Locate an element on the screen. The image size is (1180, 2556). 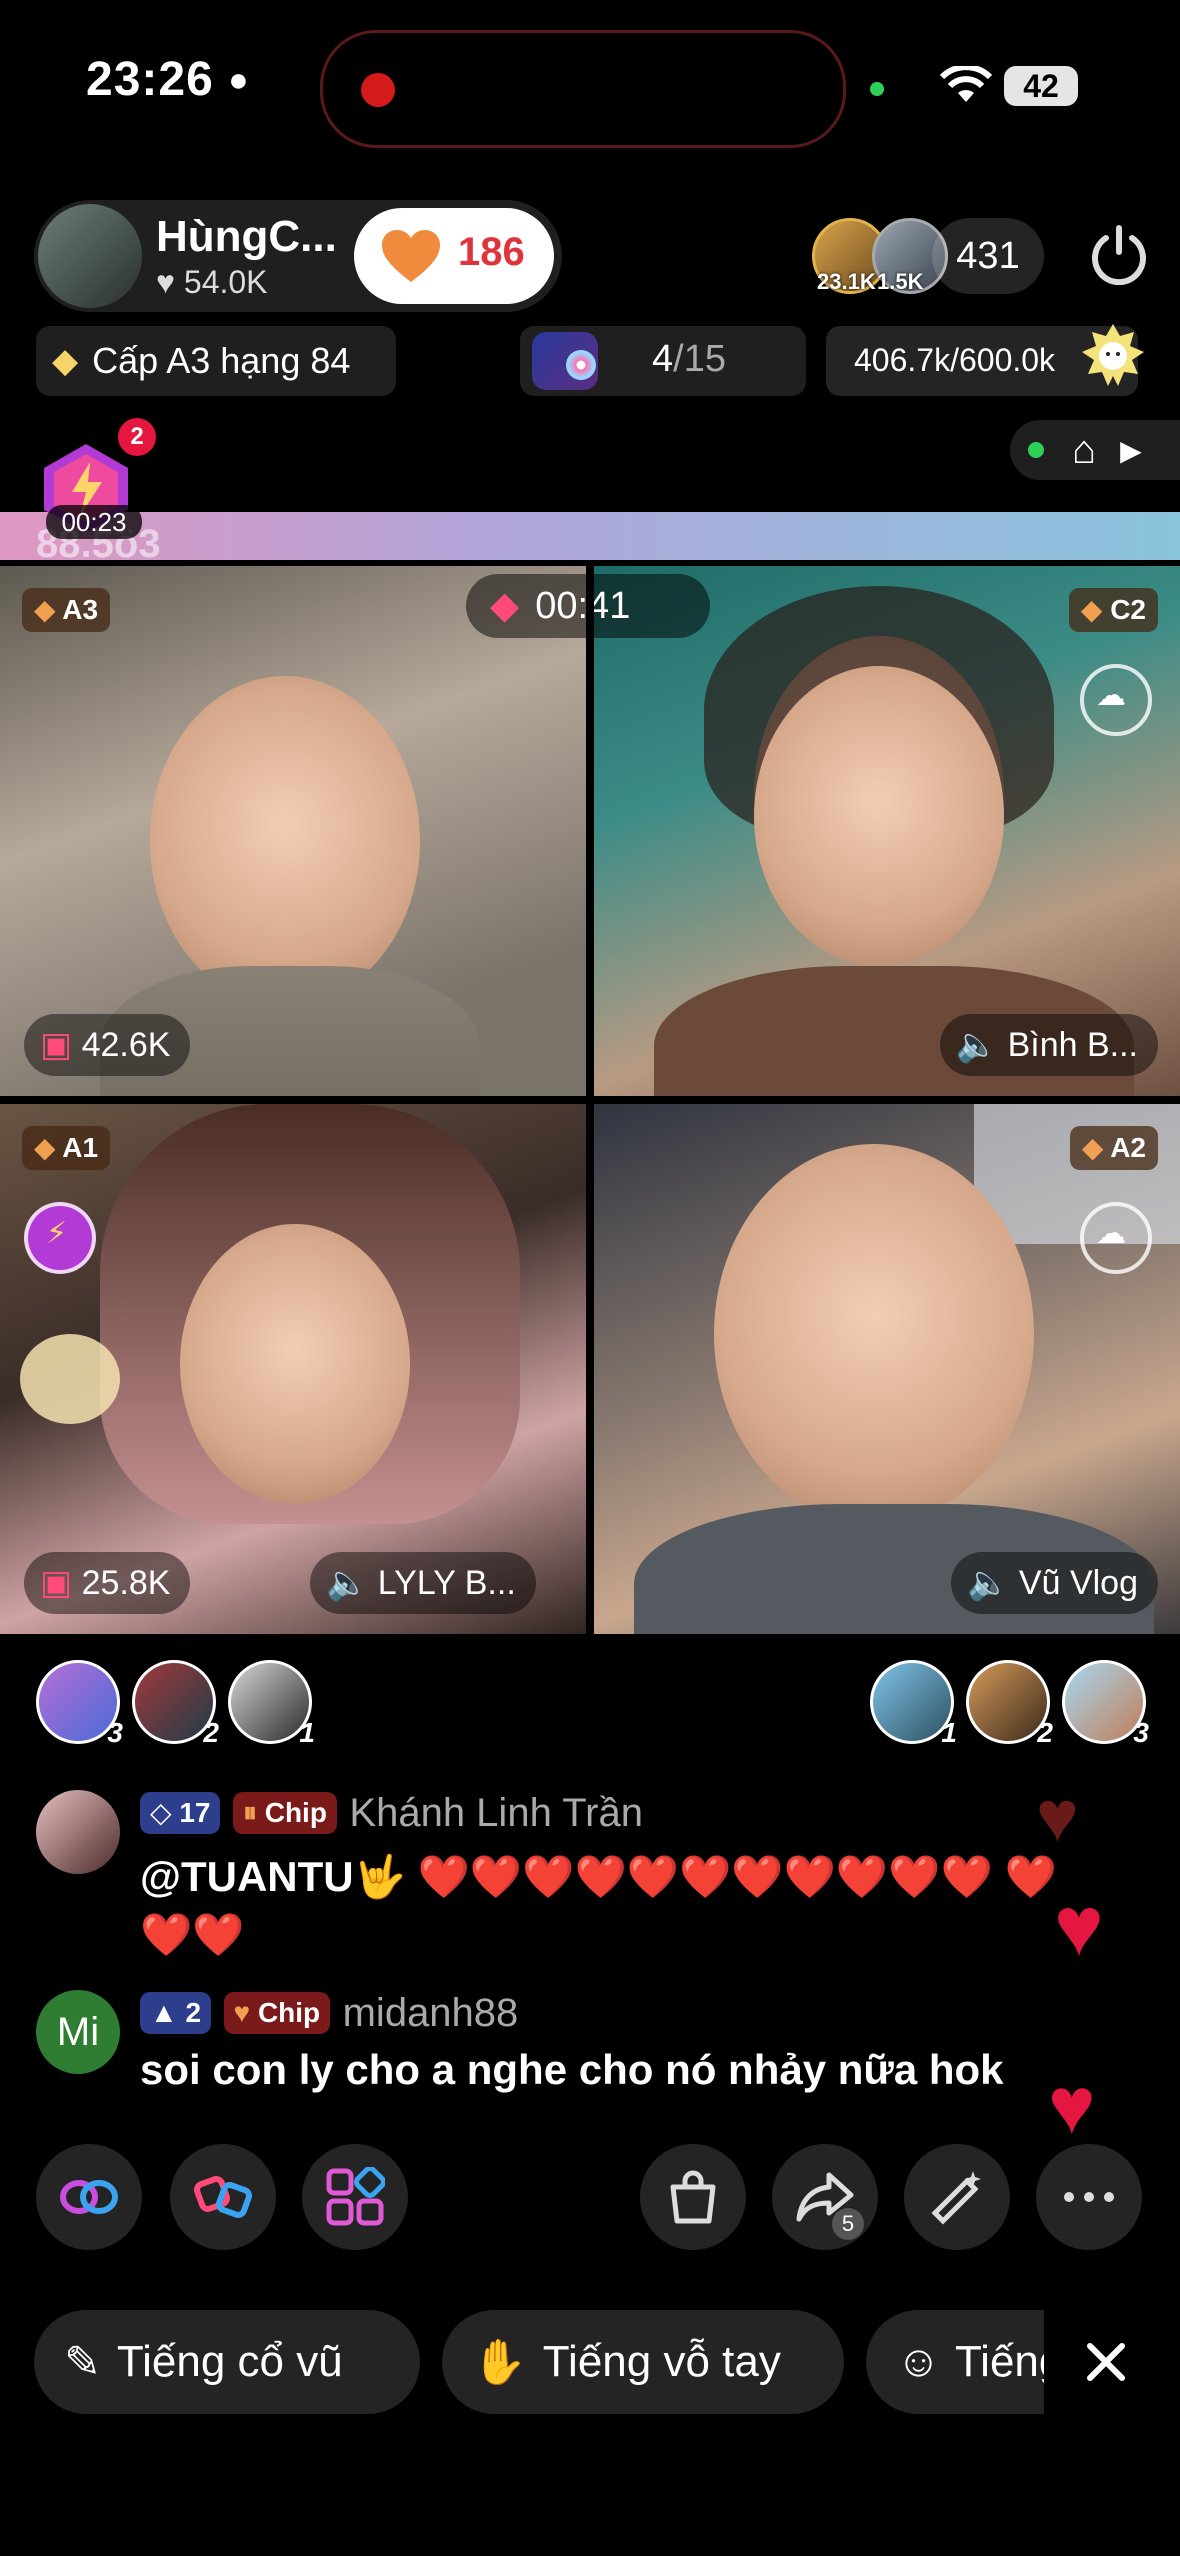
smile-icon: ☺ is located at coordinates (918, 2361).